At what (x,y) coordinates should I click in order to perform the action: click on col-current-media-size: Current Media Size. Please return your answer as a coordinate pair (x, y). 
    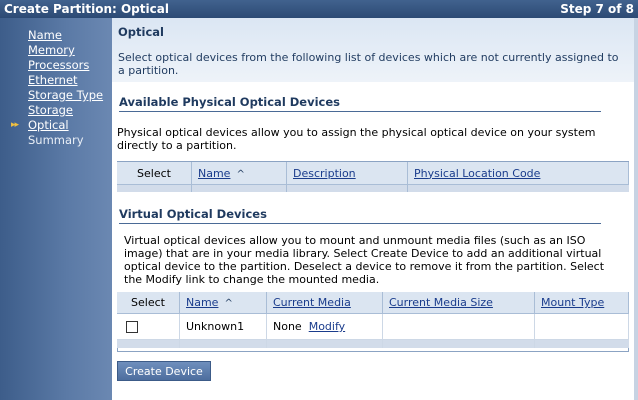
    Looking at the image, I should click on (458, 303).